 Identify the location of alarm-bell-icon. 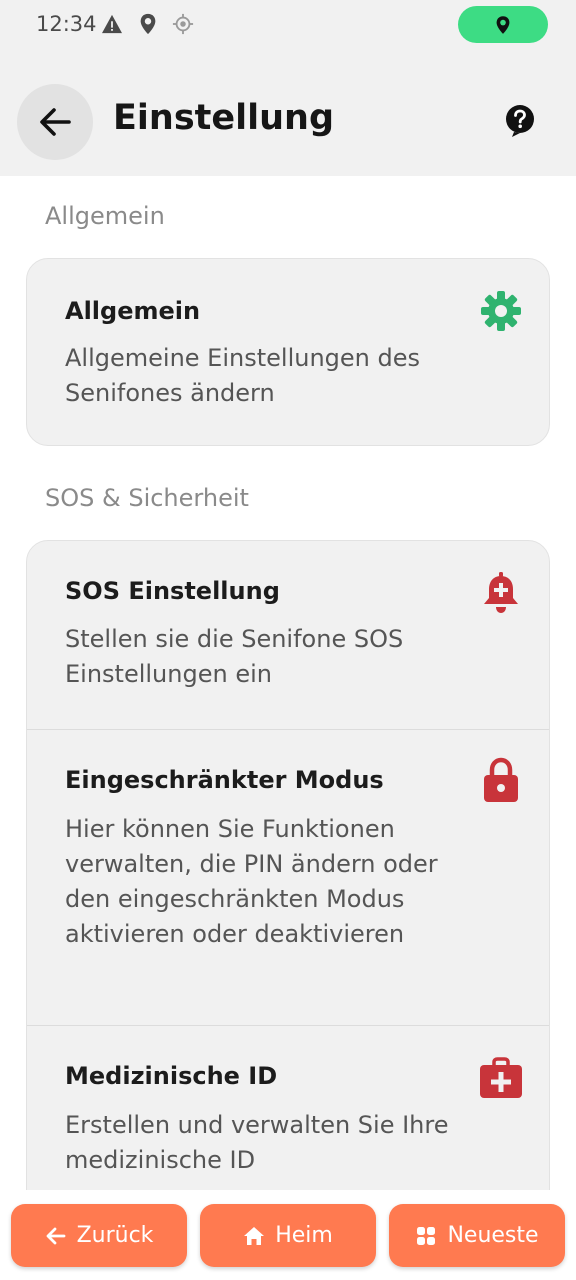
(501, 593).